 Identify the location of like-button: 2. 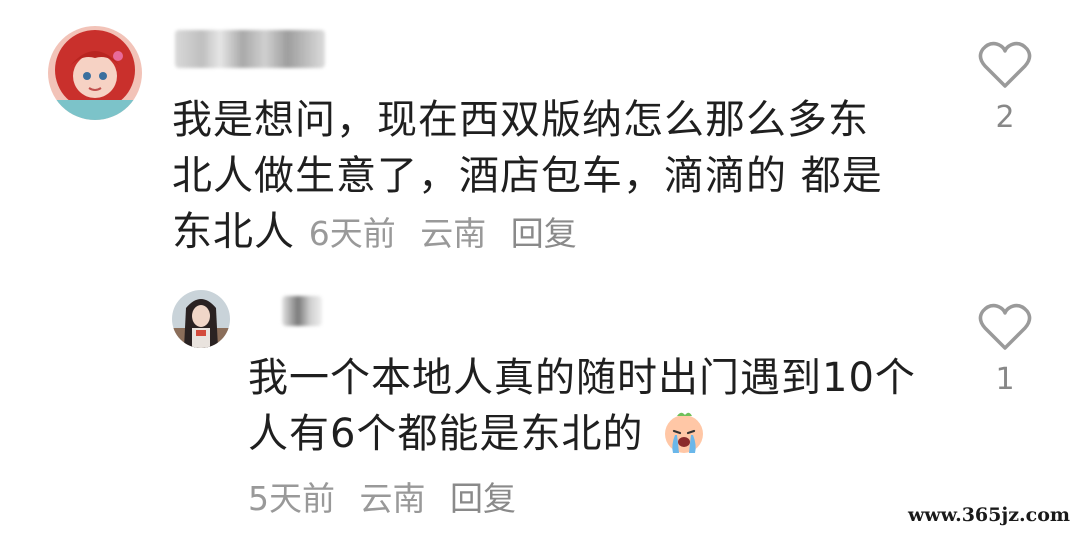
(1005, 87).